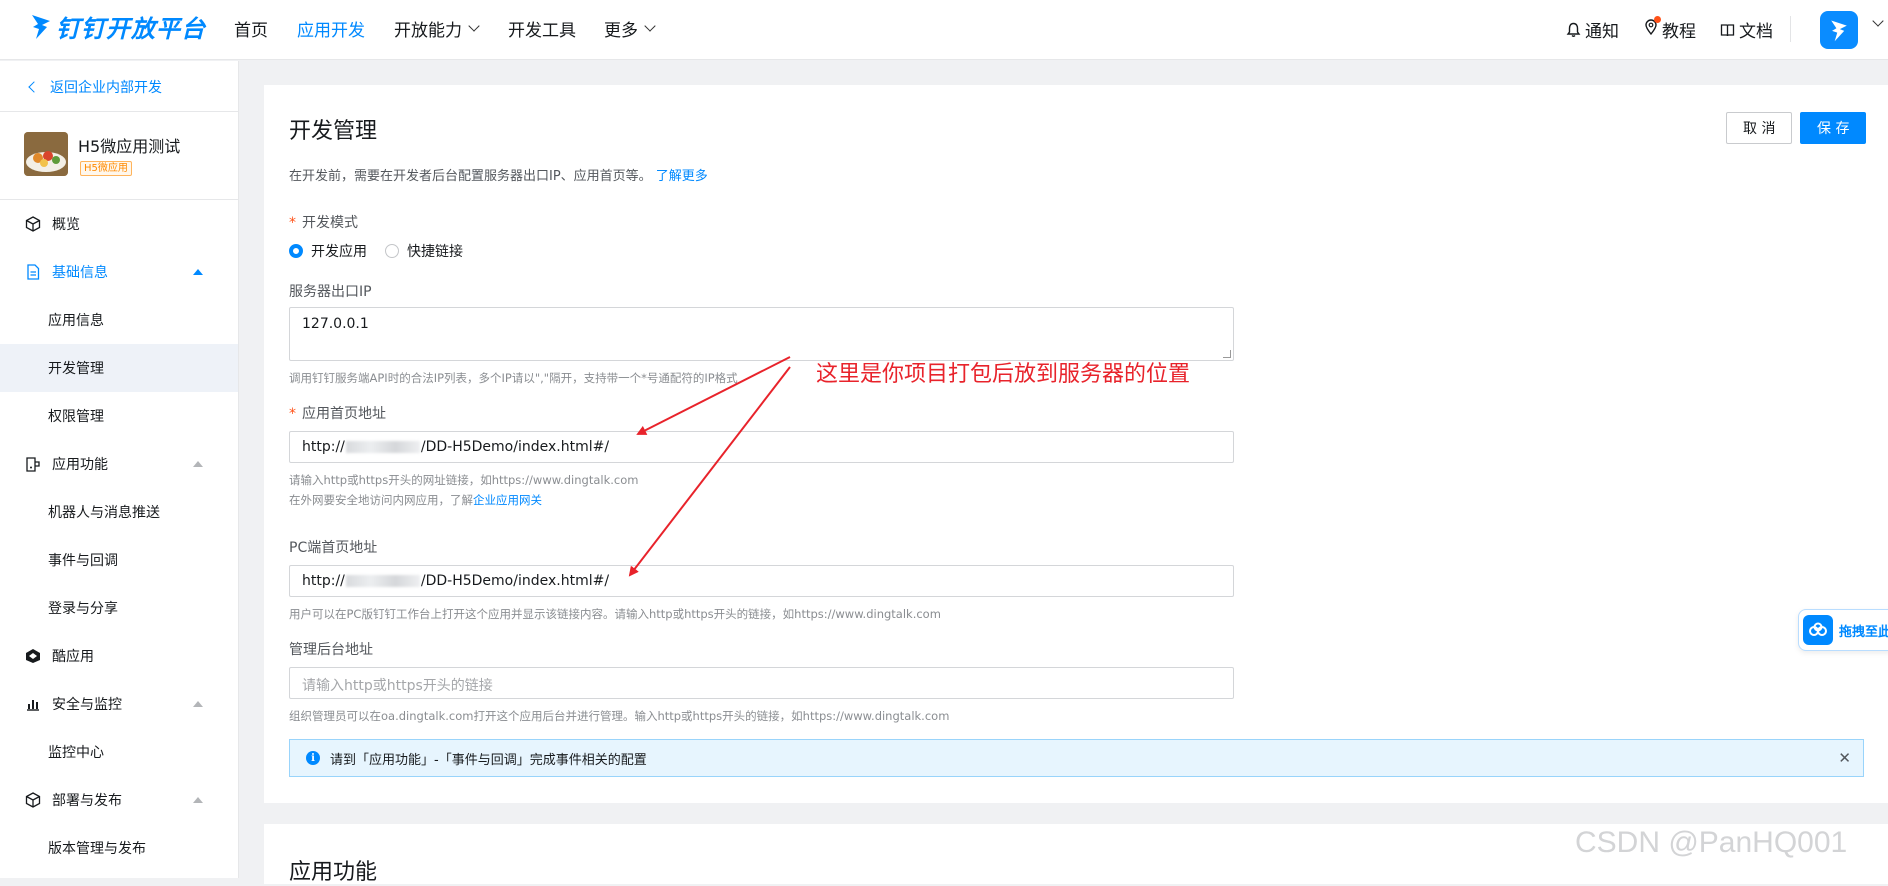 This screenshot has height=886, width=1888. I want to click on cloud-shape-icon, so click(1818, 629).